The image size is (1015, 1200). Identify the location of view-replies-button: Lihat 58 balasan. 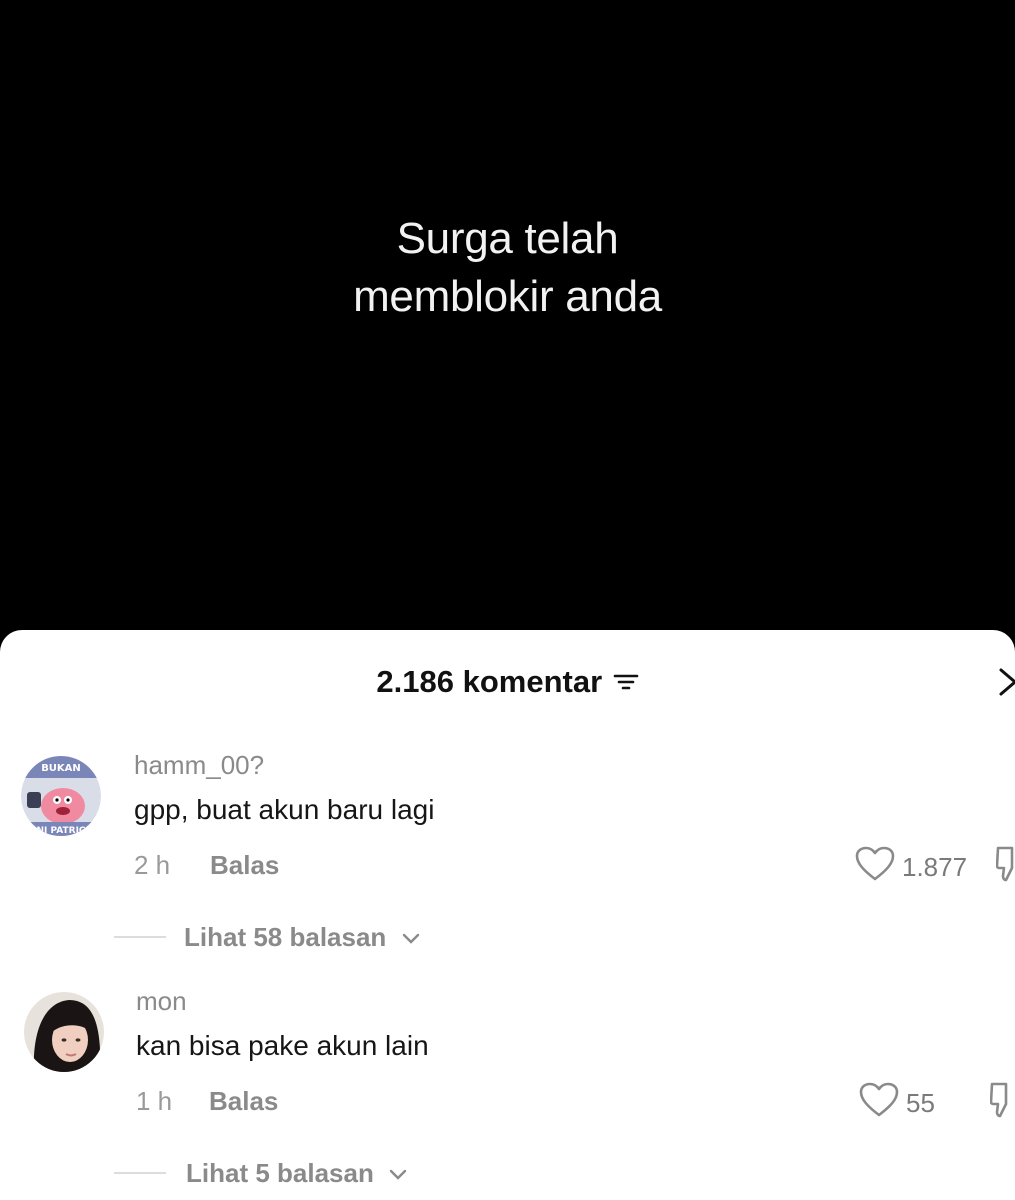
(302, 937).